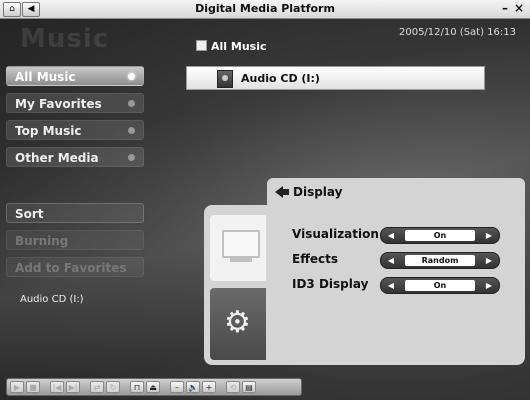  What do you see at coordinates (241, 260) in the screenshot?
I see `monitor-stand` at bounding box center [241, 260].